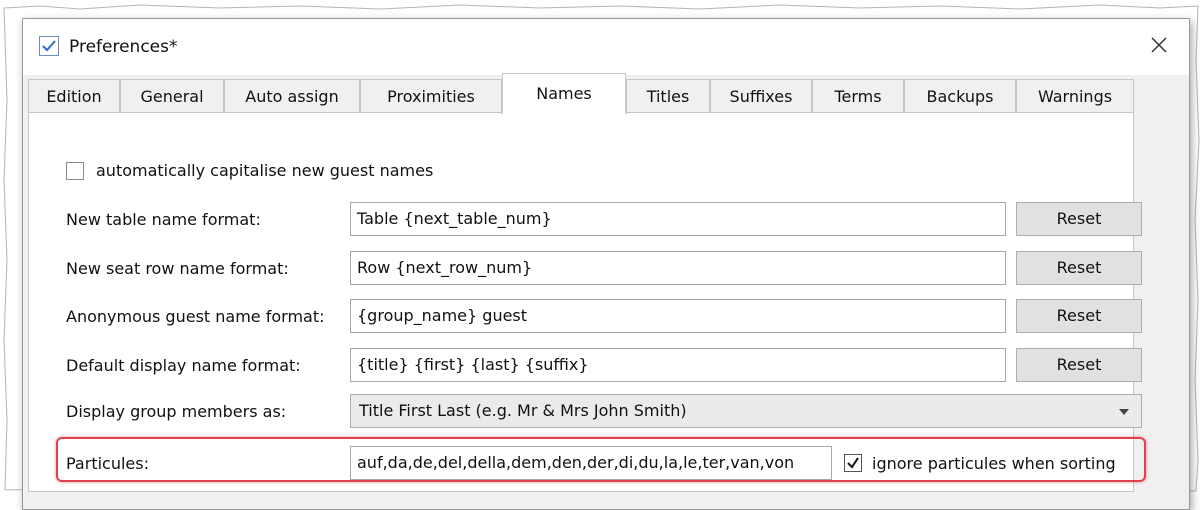  Describe the element at coordinates (564, 93) in the screenshot. I see `tab-names: Names` at that location.